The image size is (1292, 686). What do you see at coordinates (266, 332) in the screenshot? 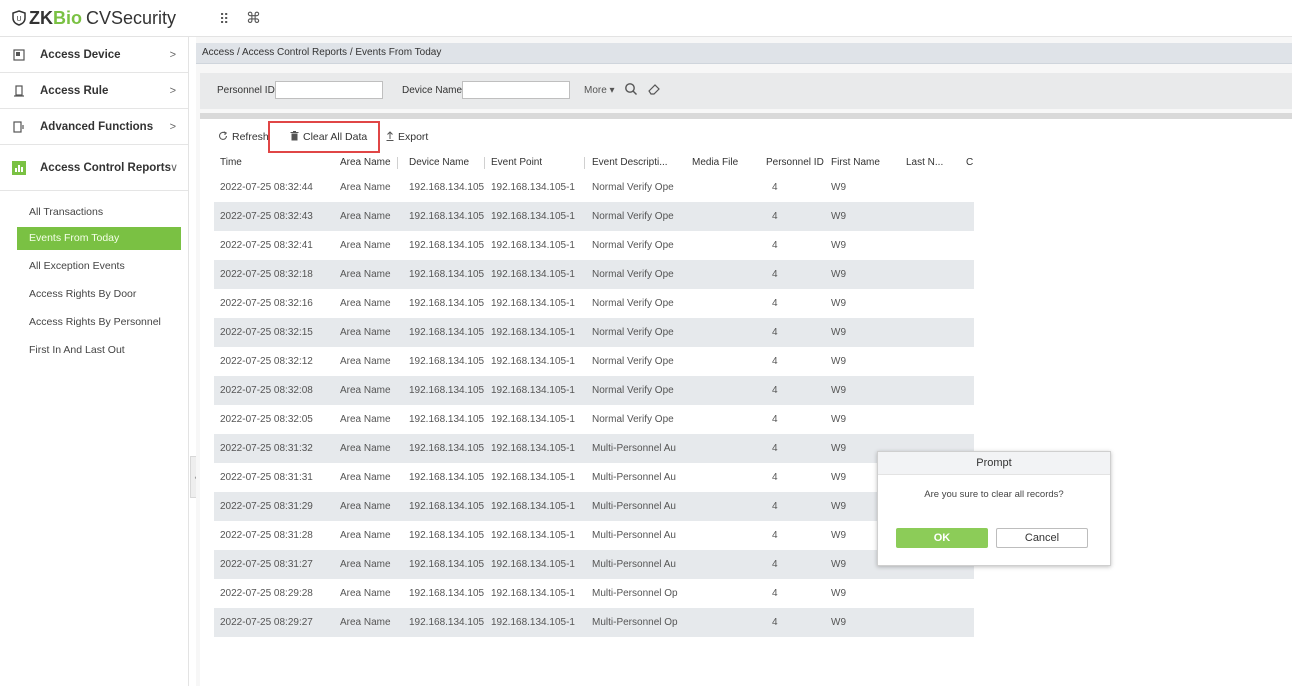
I see `cell-time: 2022-07-25 08:32:15` at bounding box center [266, 332].